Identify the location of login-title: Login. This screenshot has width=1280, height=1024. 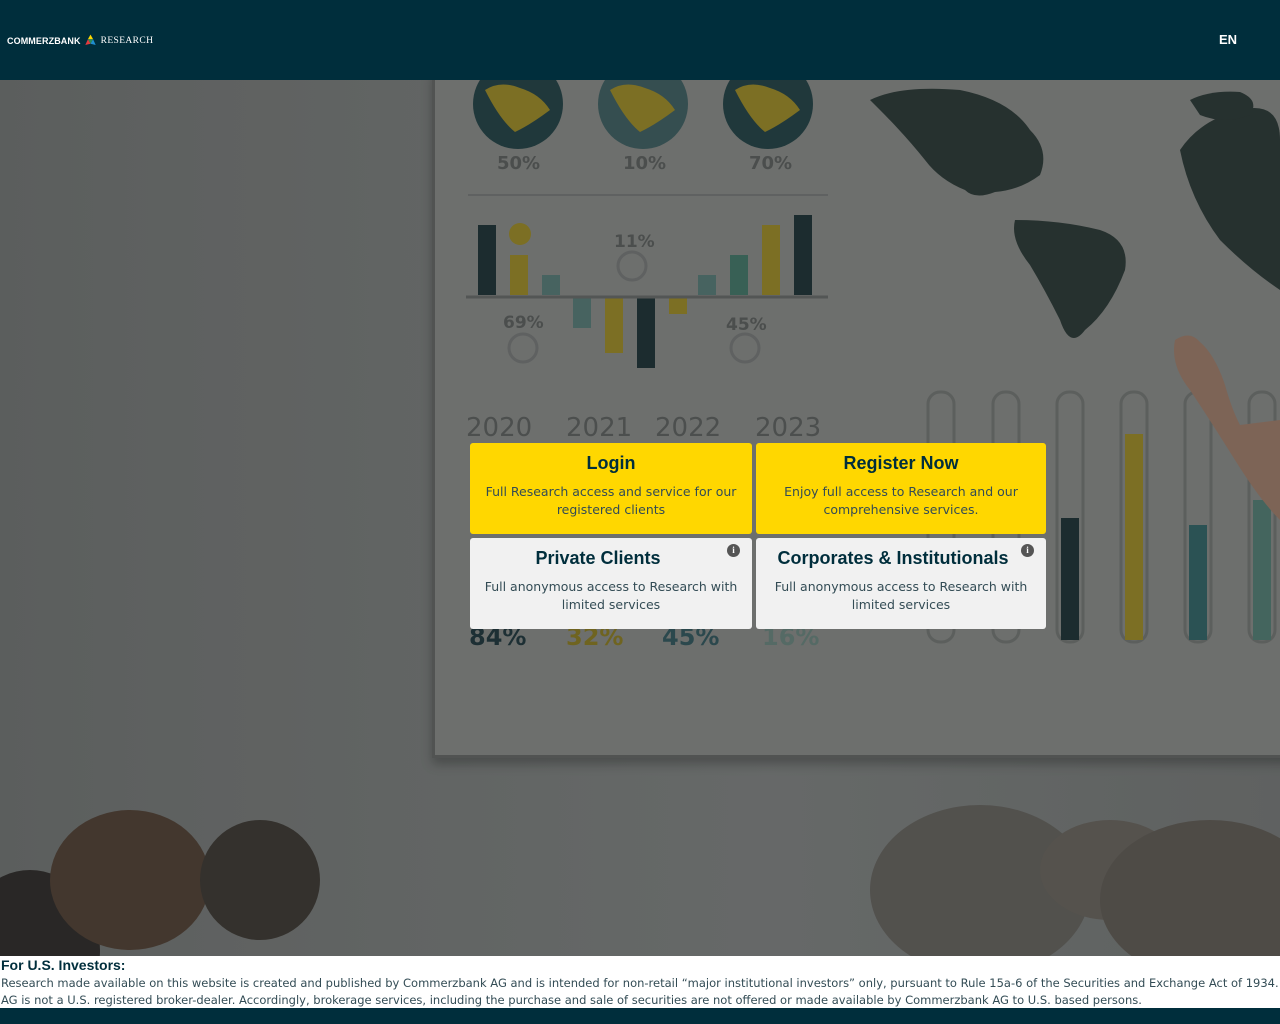
(611, 463).